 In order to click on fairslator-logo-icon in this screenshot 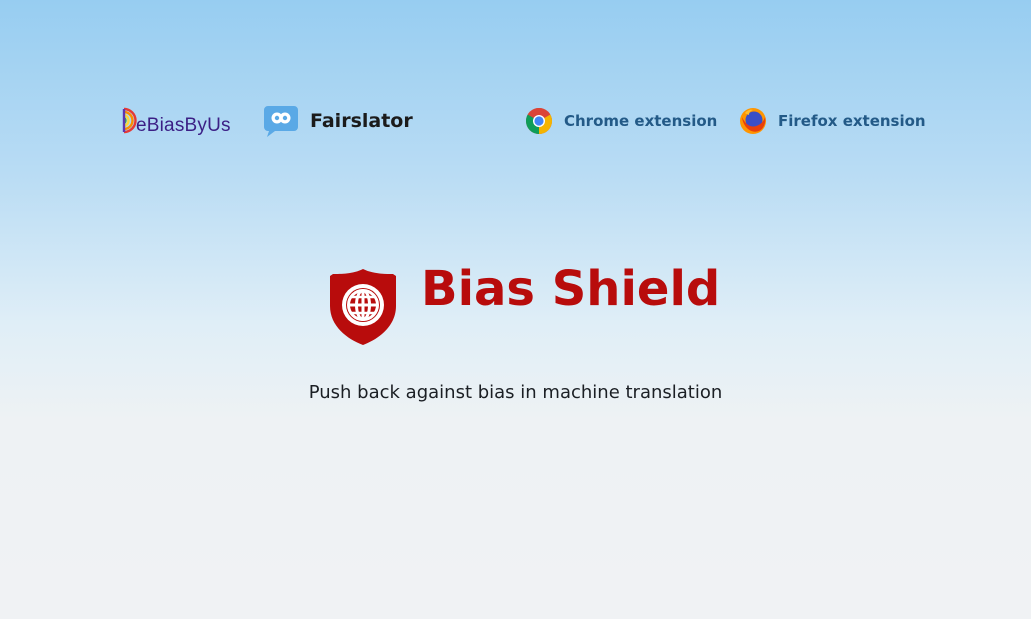, I will do `click(281, 123)`.